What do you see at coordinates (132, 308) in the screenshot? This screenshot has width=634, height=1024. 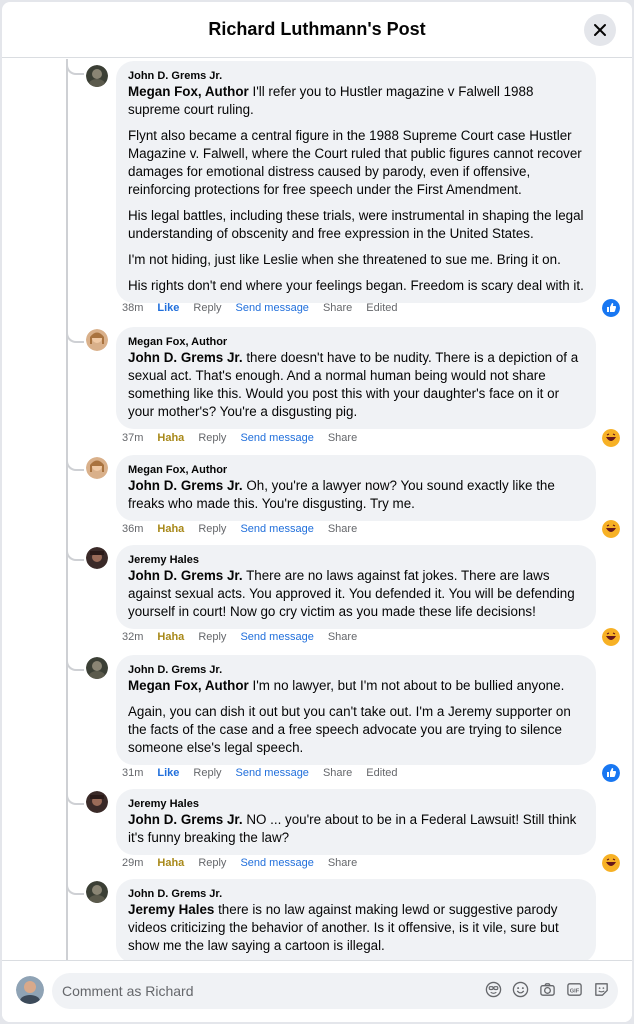 I see `comment-time: 38m` at bounding box center [132, 308].